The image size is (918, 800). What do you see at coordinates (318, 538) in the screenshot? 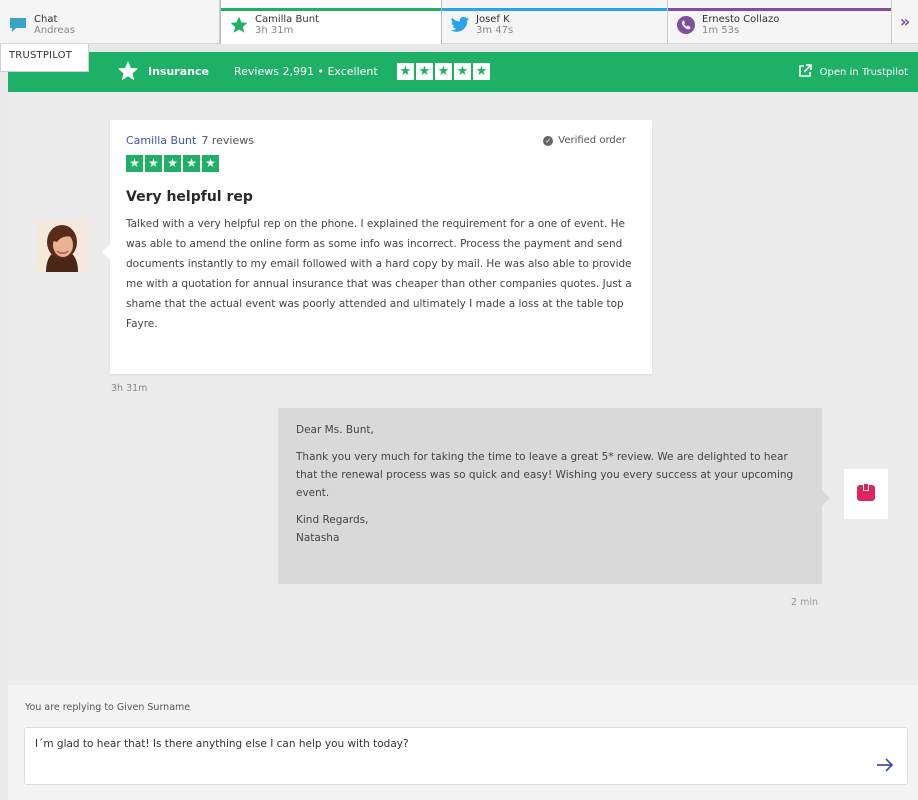
I see `reply-signature: Natasha` at bounding box center [318, 538].